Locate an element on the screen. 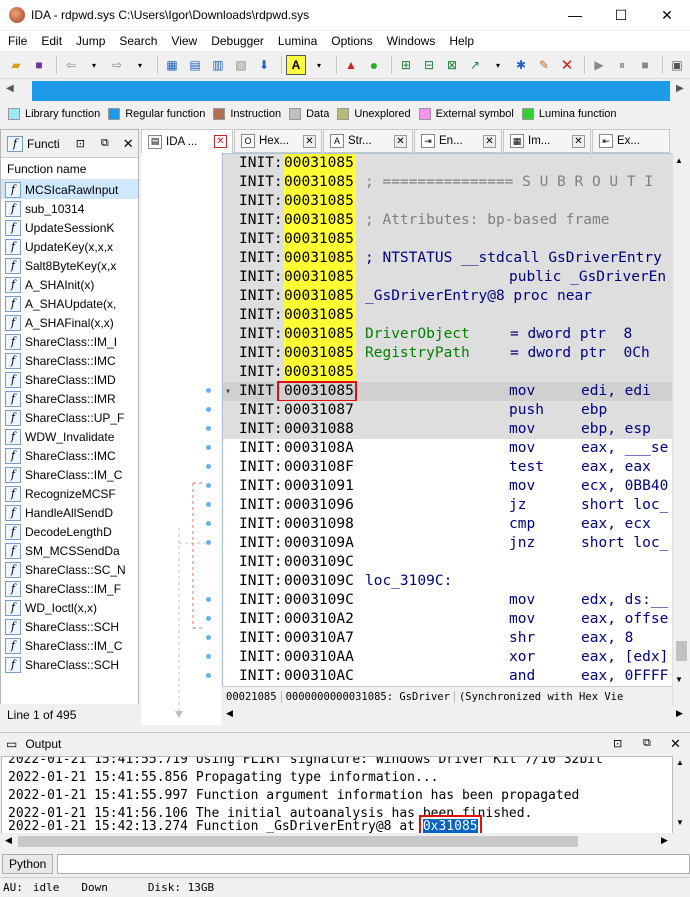 The height and width of the screenshot is (897, 690). warning-icon: ▲ is located at coordinates (351, 65).